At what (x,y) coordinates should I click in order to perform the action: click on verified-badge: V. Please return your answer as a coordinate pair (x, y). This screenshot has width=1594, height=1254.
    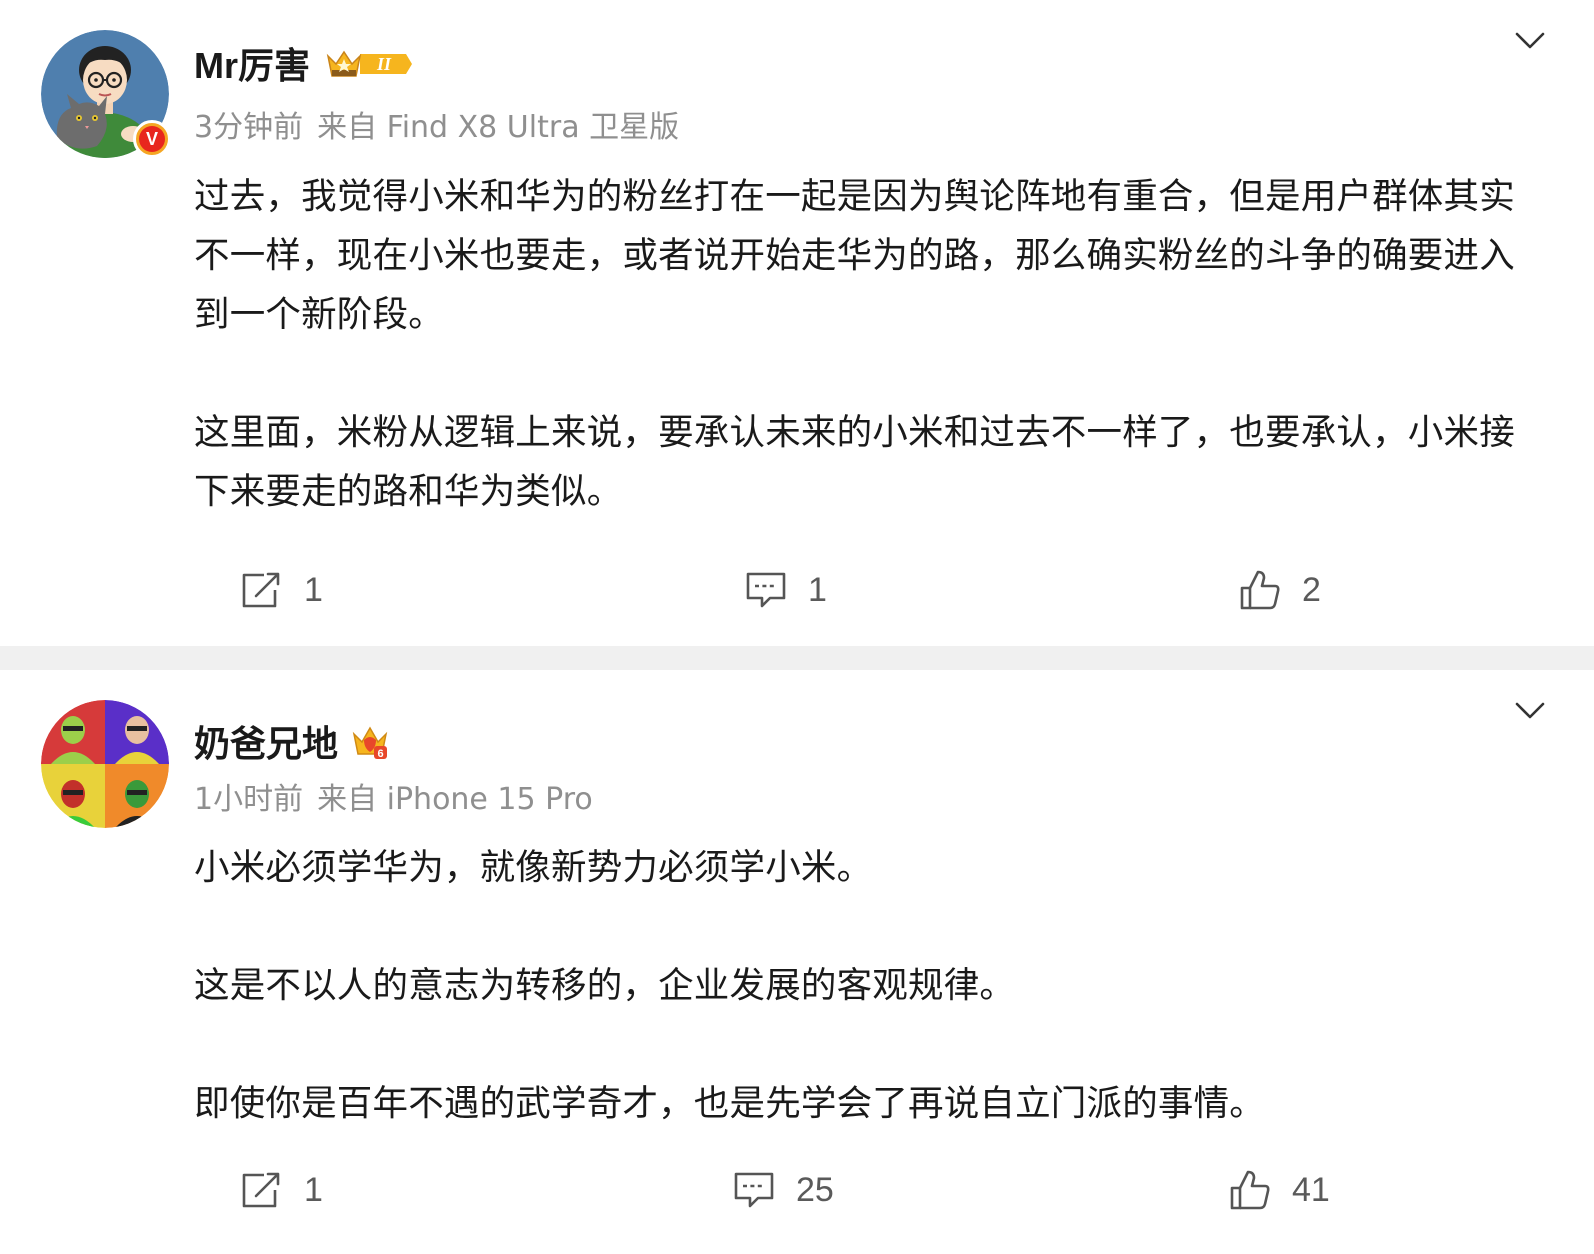
    Looking at the image, I should click on (152, 139).